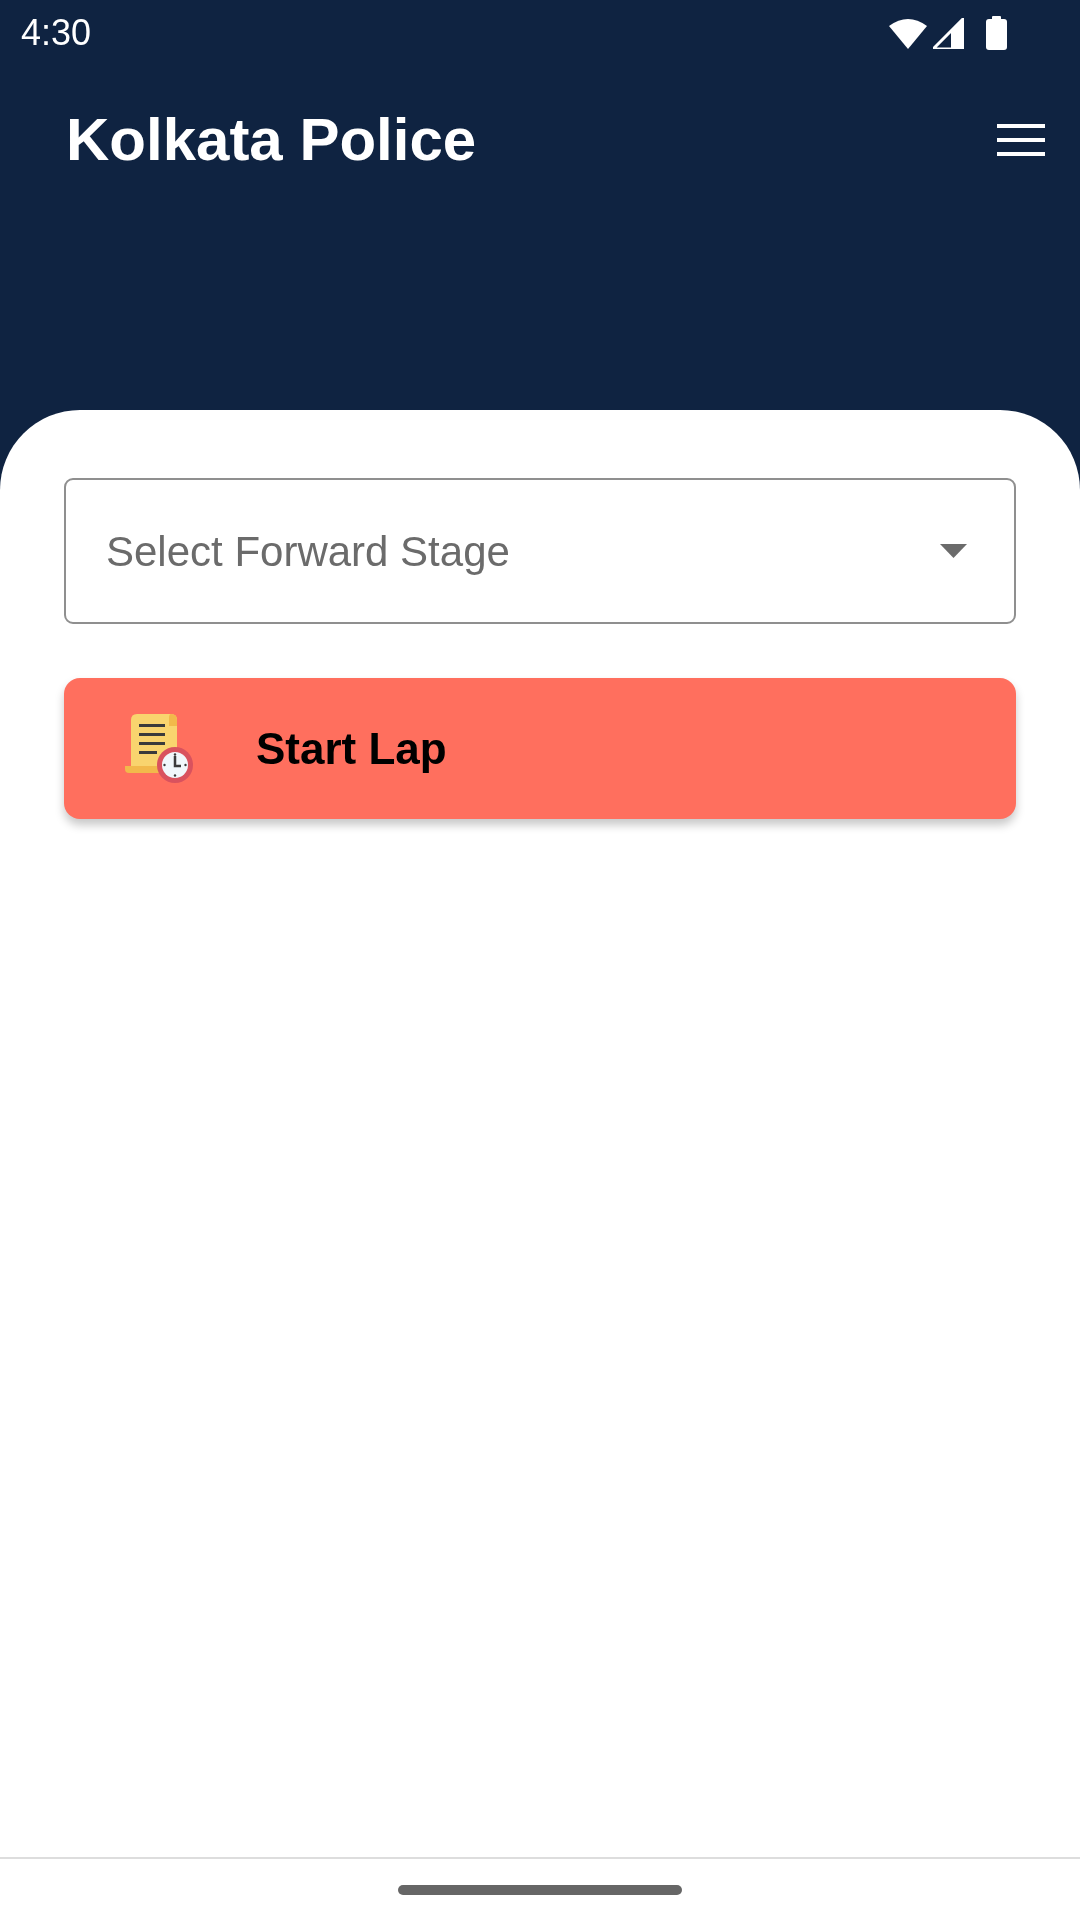 The image size is (1080, 1920). I want to click on stage-dropdown: Select Forward Stage, so click(540, 551).